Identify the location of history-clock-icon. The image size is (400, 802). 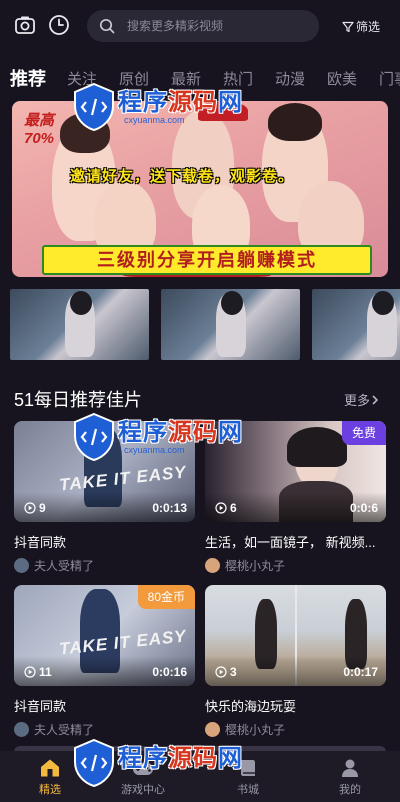
(59, 25).